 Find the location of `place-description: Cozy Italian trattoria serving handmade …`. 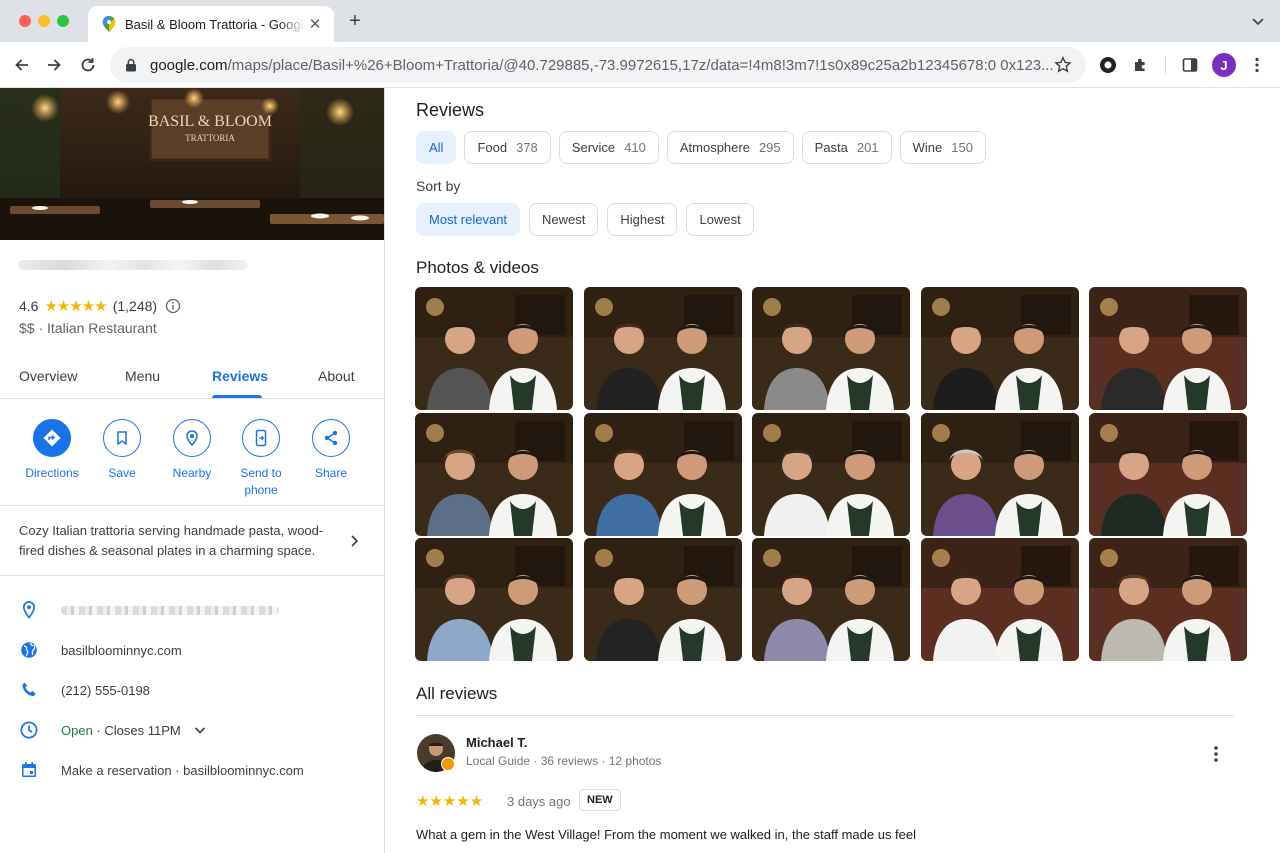

place-description: Cozy Italian trattoria serving handmade … is located at coordinates (179, 541).